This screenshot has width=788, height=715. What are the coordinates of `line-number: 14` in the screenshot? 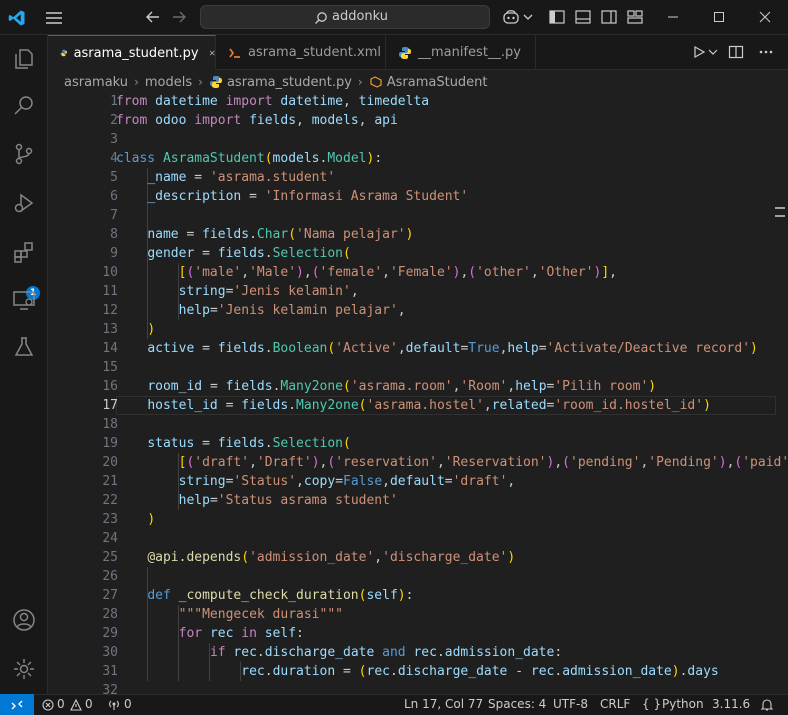 It's located at (110, 348).